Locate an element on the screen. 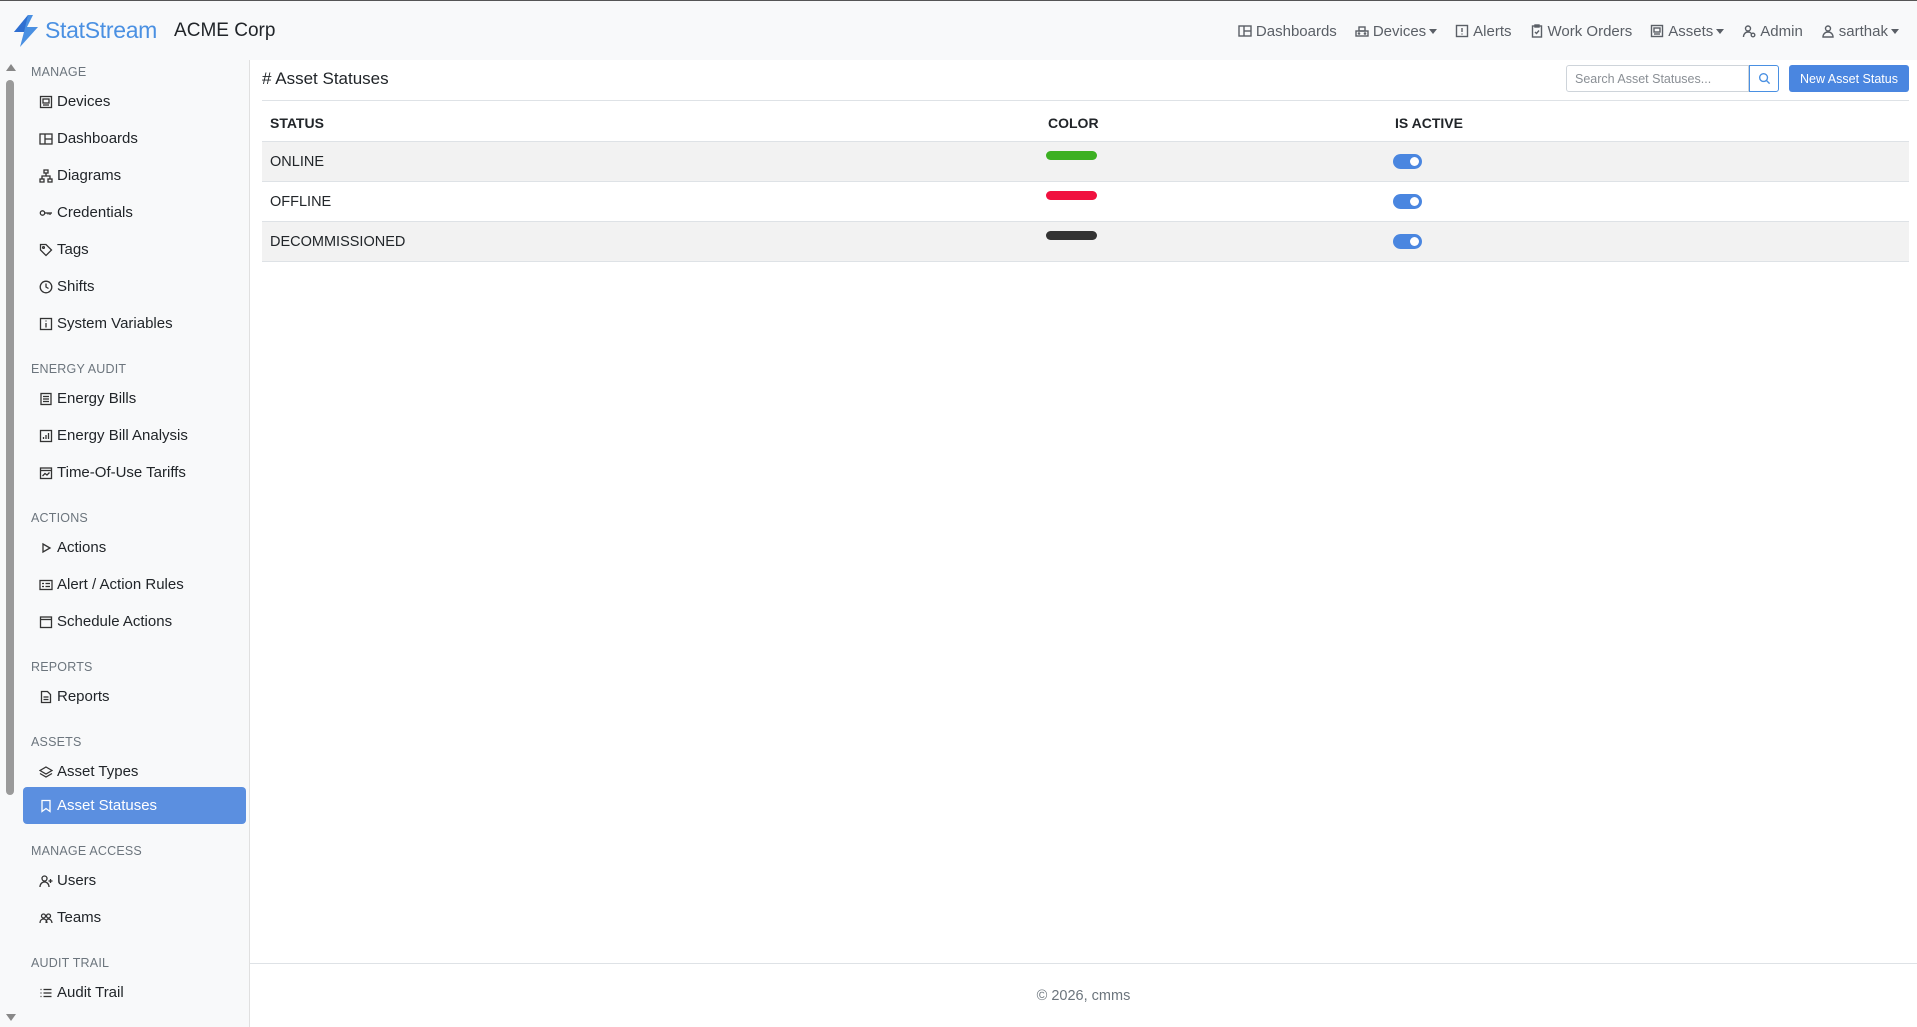 The height and width of the screenshot is (1027, 1917). sidebar-item-asset-statuses: Asset Statuses is located at coordinates (134, 805).